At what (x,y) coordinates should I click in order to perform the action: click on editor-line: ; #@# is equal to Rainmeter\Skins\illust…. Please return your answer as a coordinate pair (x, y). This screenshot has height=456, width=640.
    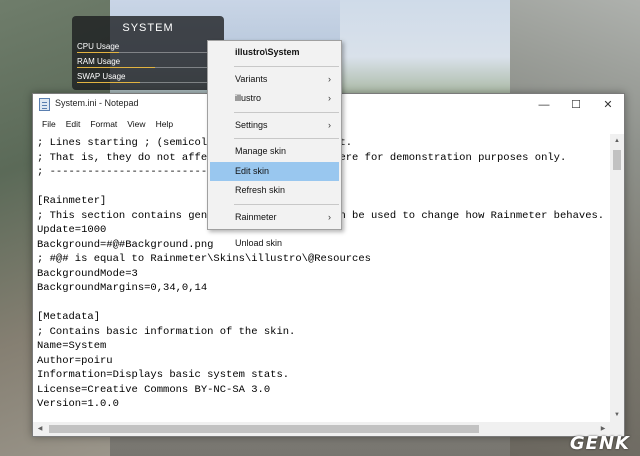
    Looking at the image, I should click on (204, 259).